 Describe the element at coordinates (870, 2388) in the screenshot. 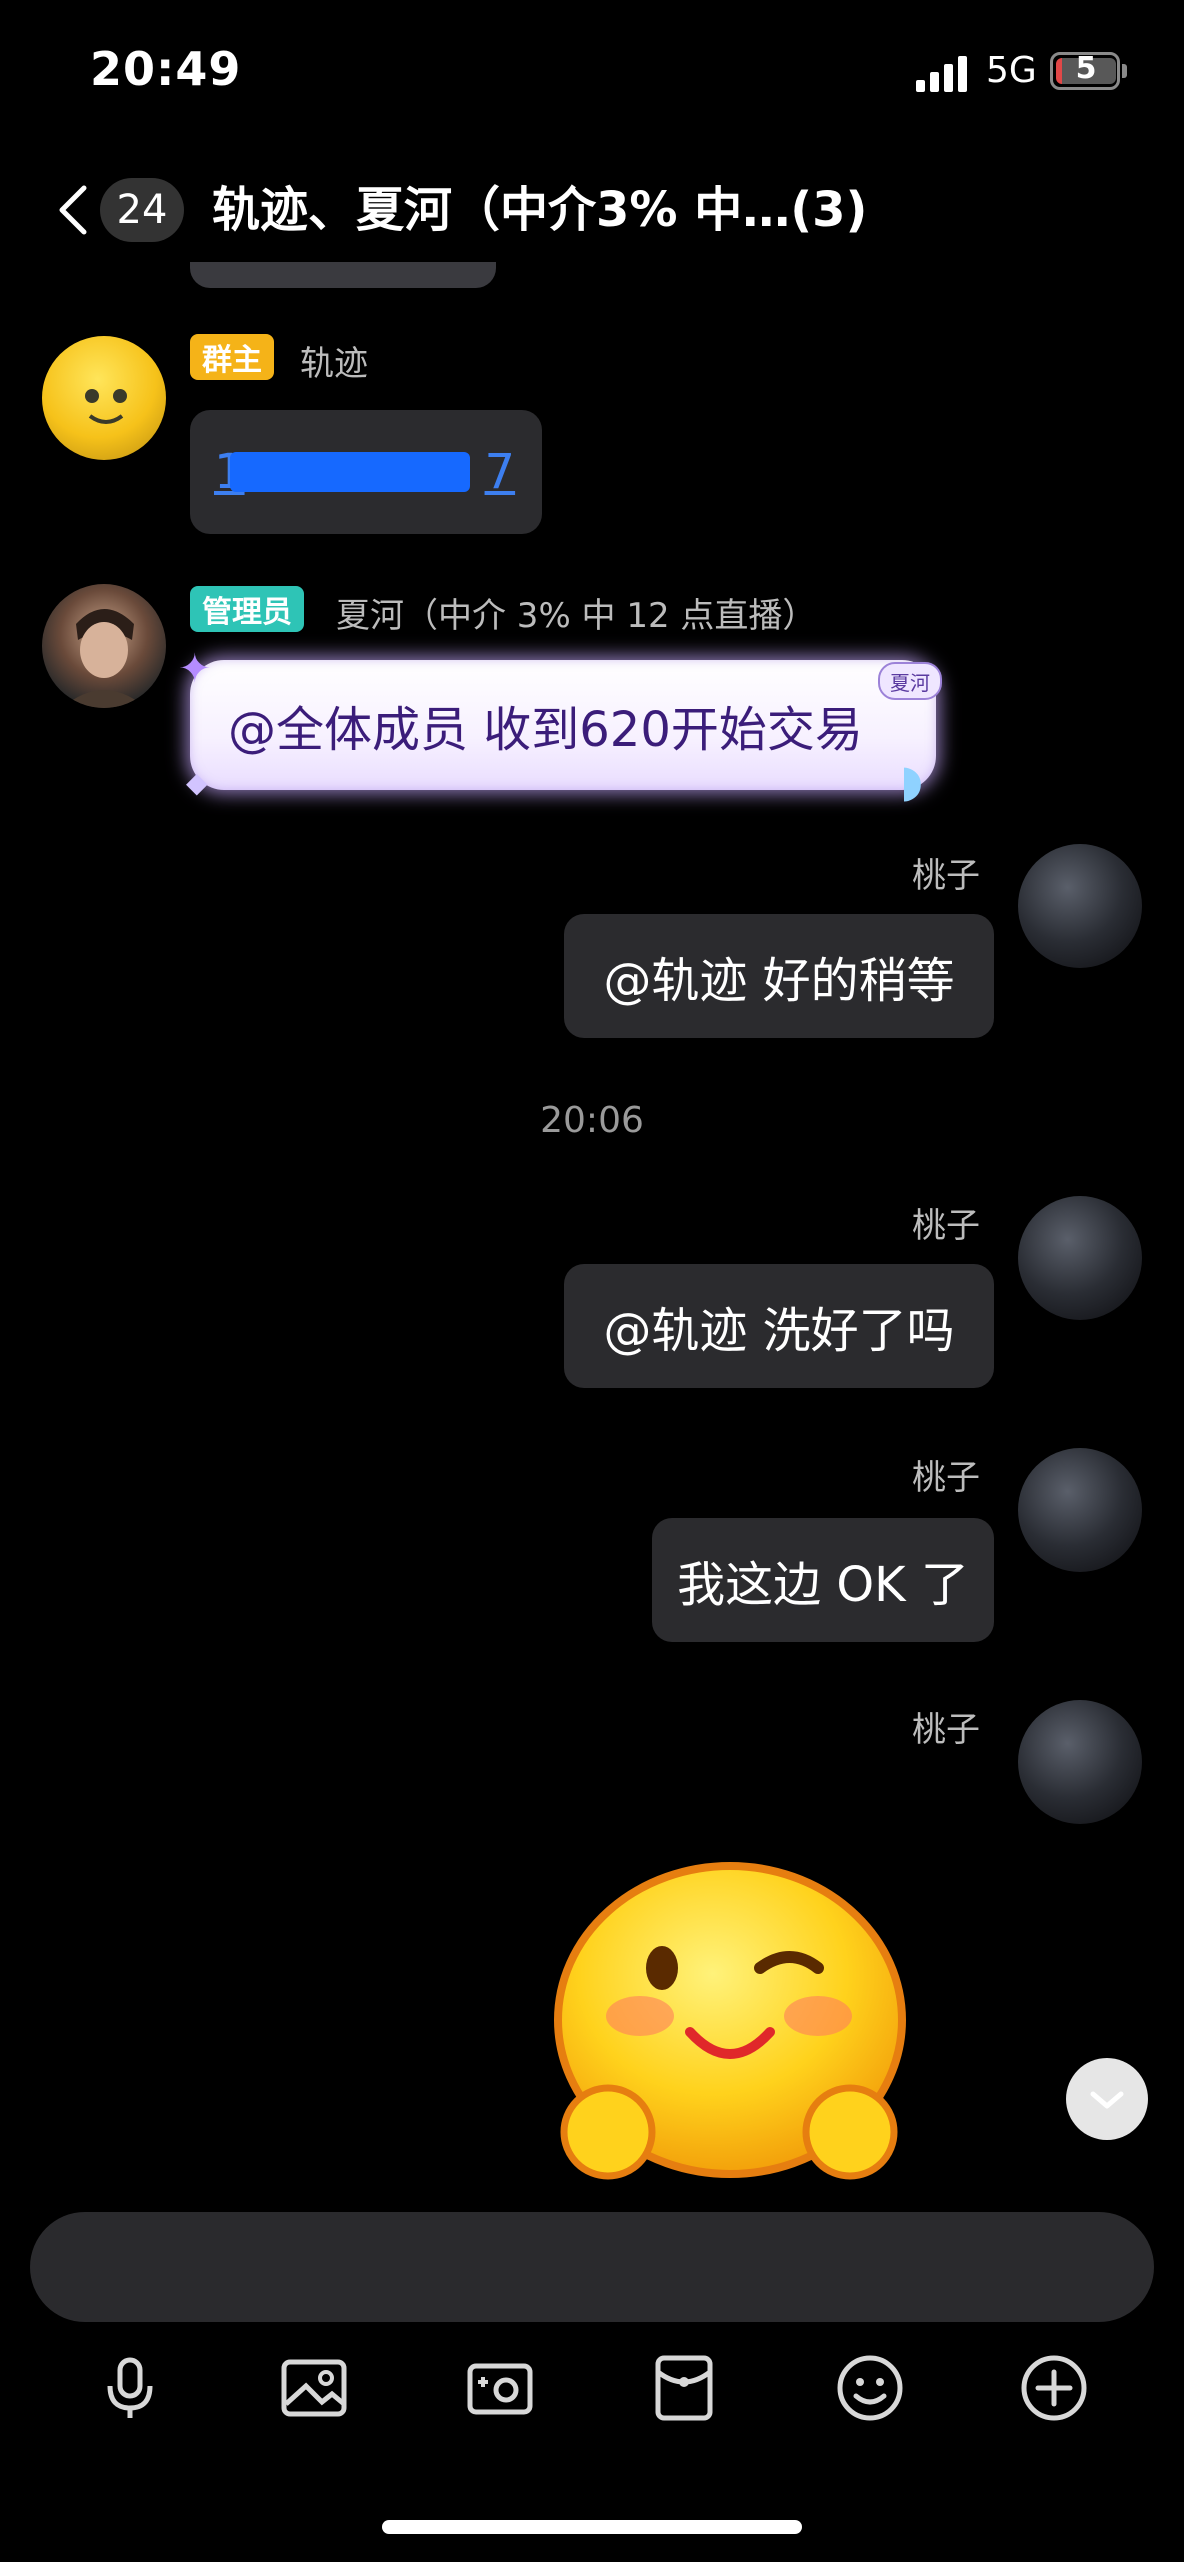

I see `emoji-icon` at that location.